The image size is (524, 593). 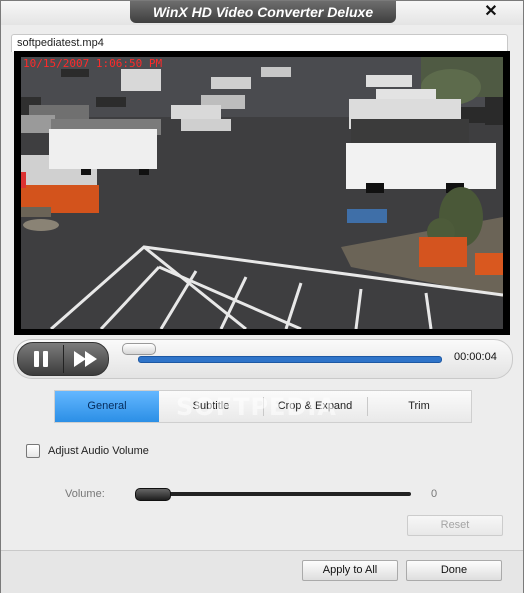 I want to click on fast-forward-icon, so click(x=85, y=359).